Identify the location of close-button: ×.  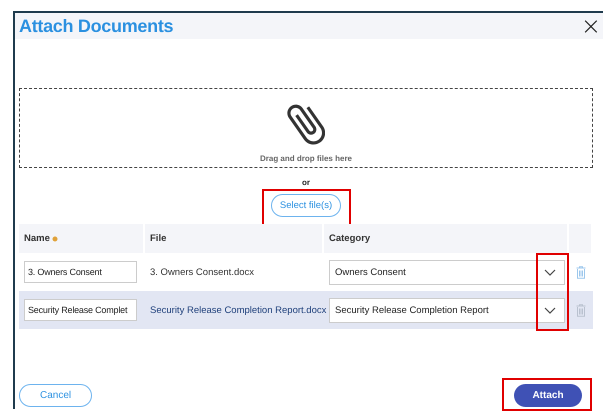
(590, 26).